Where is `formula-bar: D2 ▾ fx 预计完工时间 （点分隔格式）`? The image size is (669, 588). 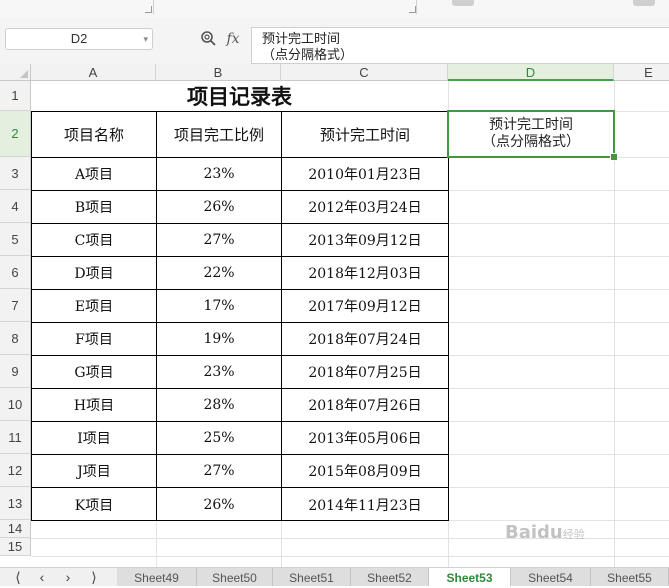
formula-bar: D2 ▾ fx 预计完工时间 （点分隔格式） is located at coordinates (334, 41).